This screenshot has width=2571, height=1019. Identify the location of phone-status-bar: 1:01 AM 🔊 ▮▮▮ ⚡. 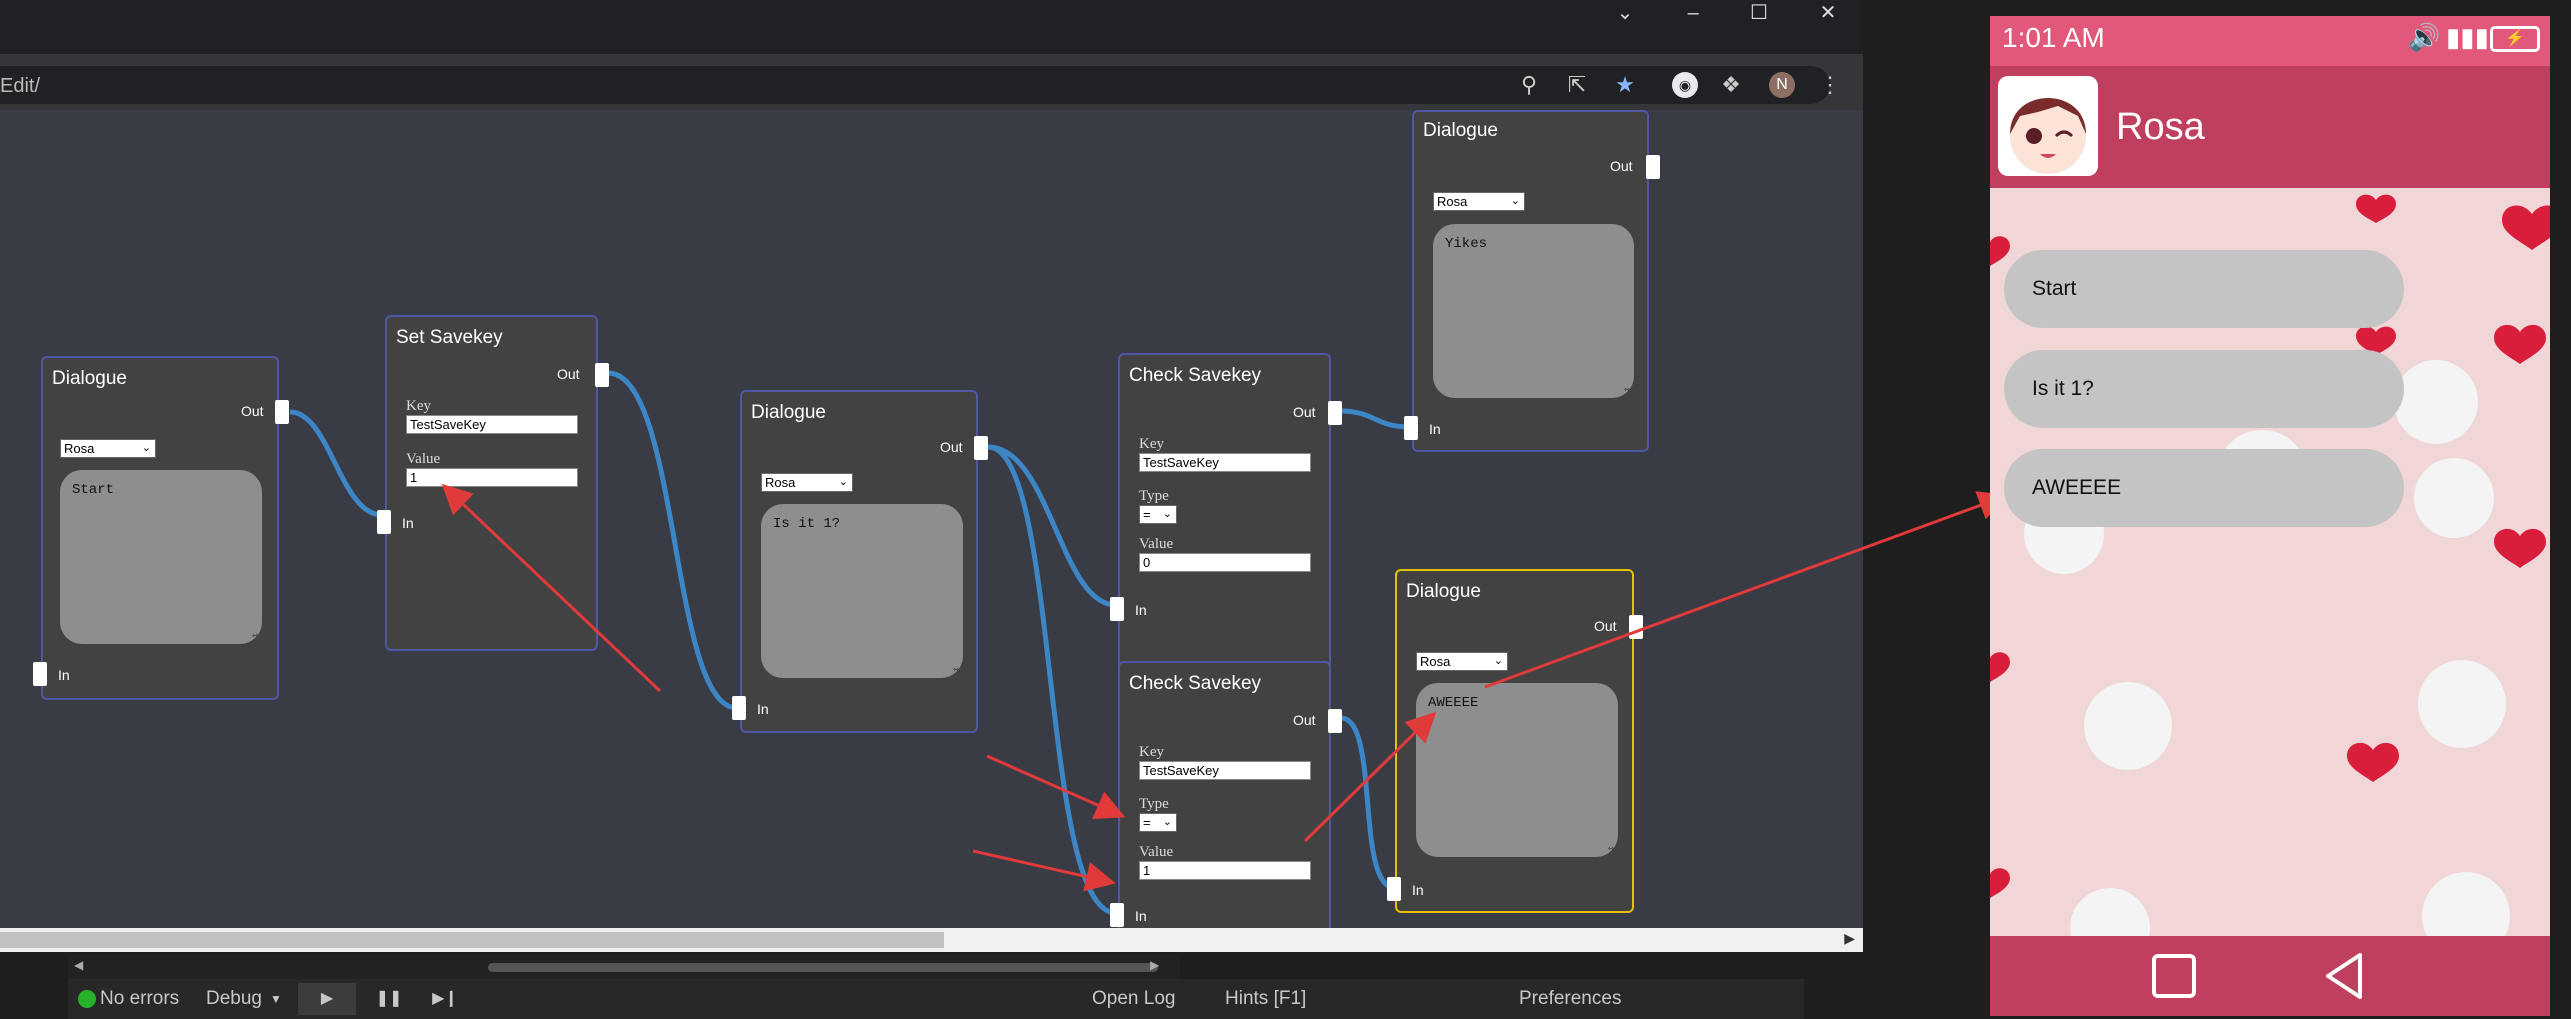
(2270, 41).